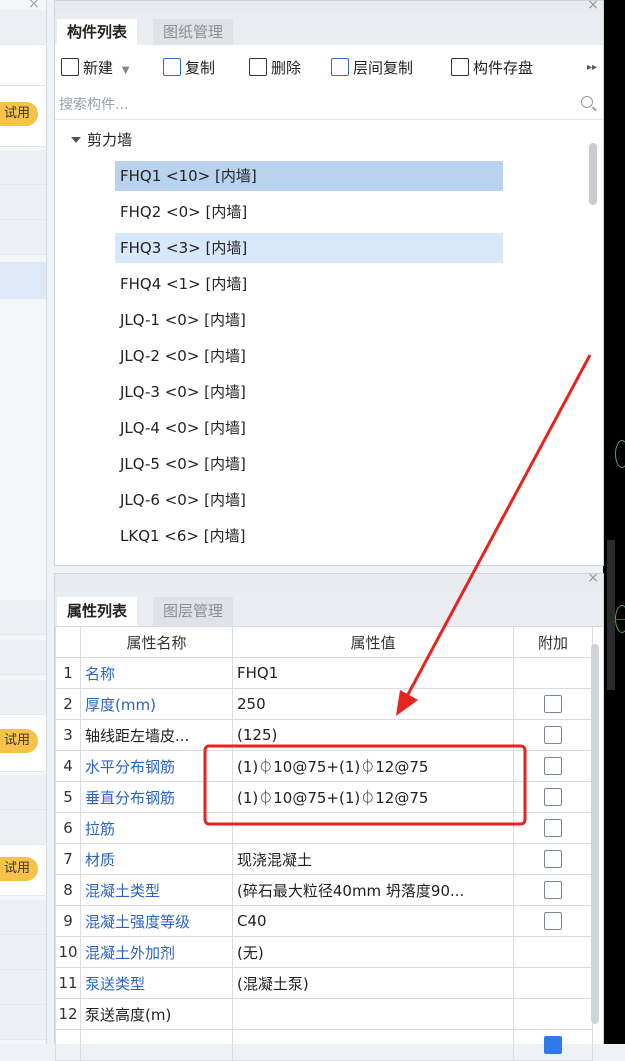 This screenshot has width=625, height=1061. Describe the element at coordinates (23, 280) in the screenshot. I see `list-item-selected` at that location.